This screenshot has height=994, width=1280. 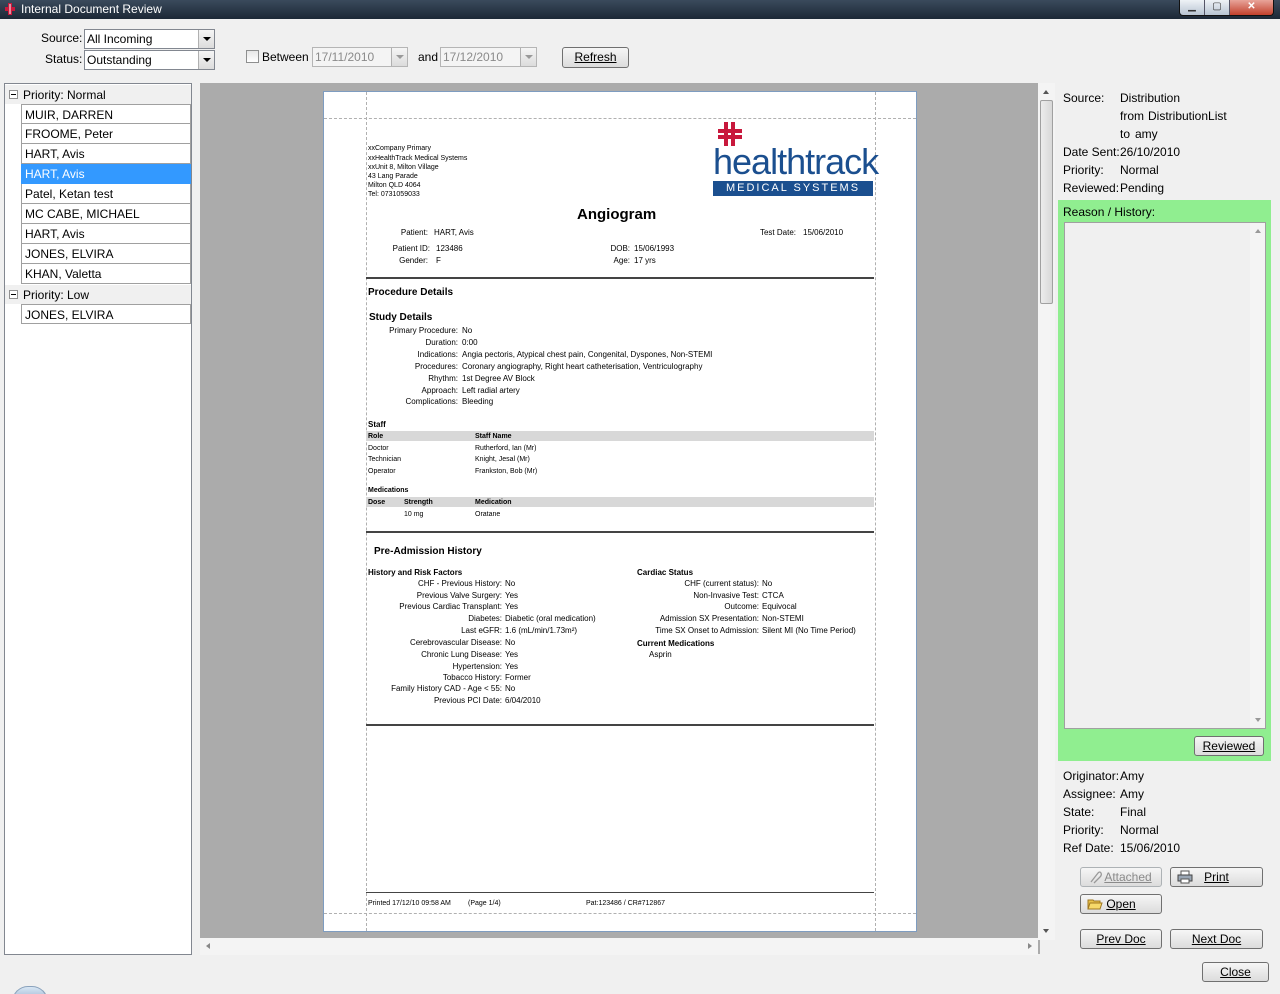 I want to click on priority-label: Priority:, so click(x=1083, y=170).